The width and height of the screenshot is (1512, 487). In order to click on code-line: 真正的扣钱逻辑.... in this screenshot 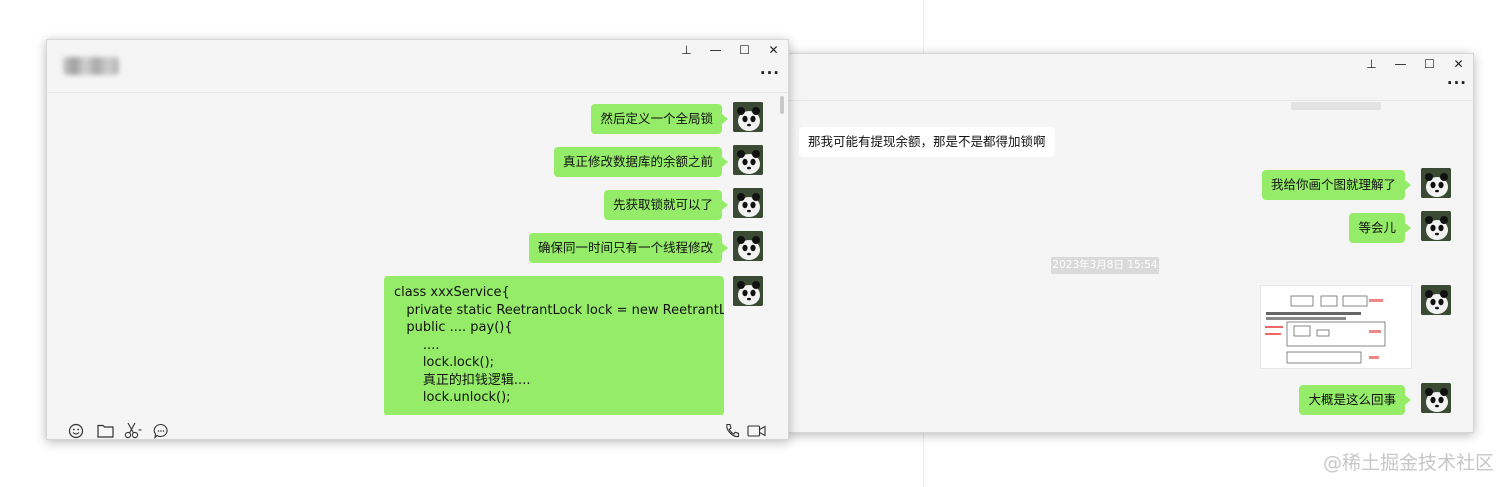, I will do `click(462, 380)`.